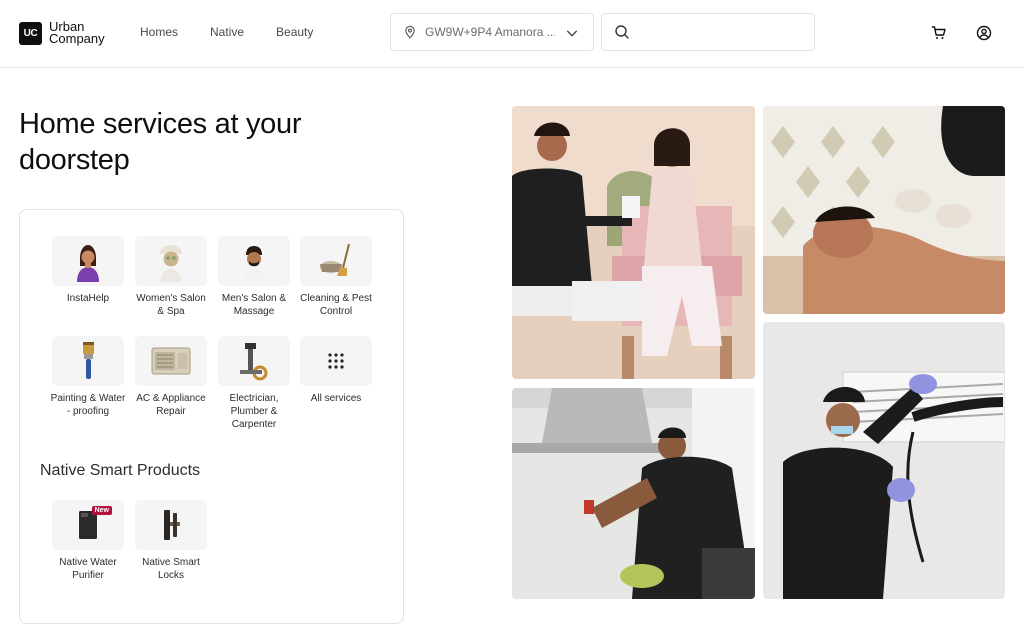 The width and height of the screenshot is (1024, 640). Describe the element at coordinates (622, 32) in the screenshot. I see `search-icon` at that location.